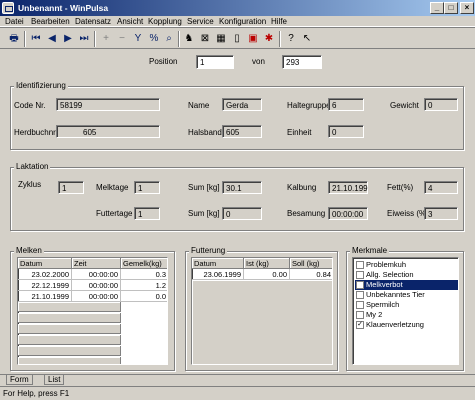 The height and width of the screenshot is (400, 475). Describe the element at coordinates (346, 104) in the screenshot. I see `haltegruppe-field: 6` at that location.